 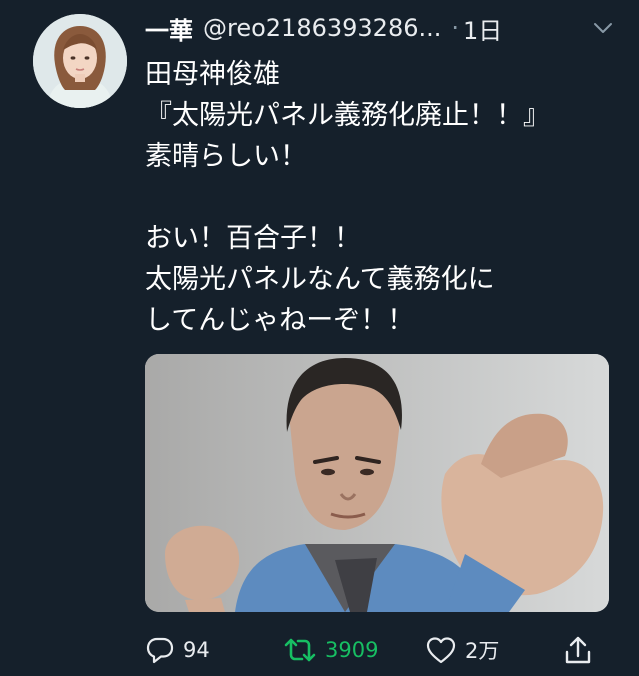 I want to click on tweet-text-line, so click(x=380, y=197).